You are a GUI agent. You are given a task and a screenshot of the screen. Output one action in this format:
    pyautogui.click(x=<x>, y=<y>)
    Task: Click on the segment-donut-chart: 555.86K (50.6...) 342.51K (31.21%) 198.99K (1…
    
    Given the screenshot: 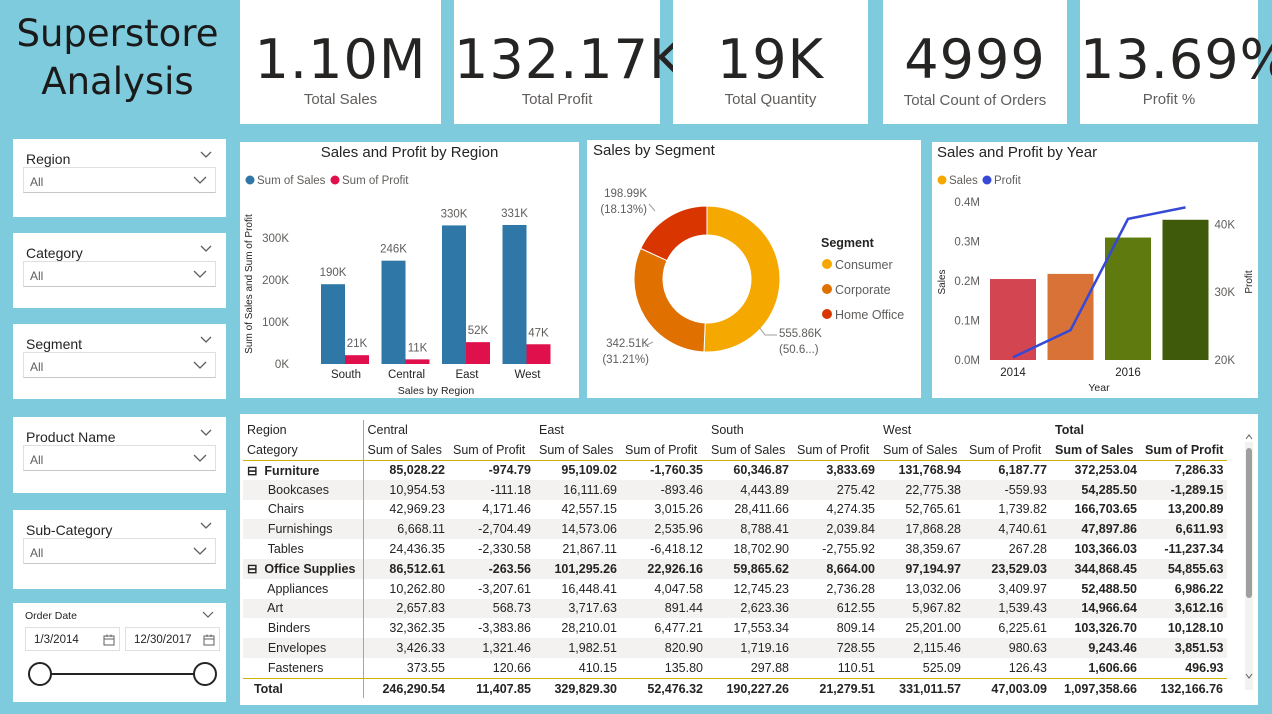 What is the action you would take?
    pyautogui.click(x=752, y=277)
    